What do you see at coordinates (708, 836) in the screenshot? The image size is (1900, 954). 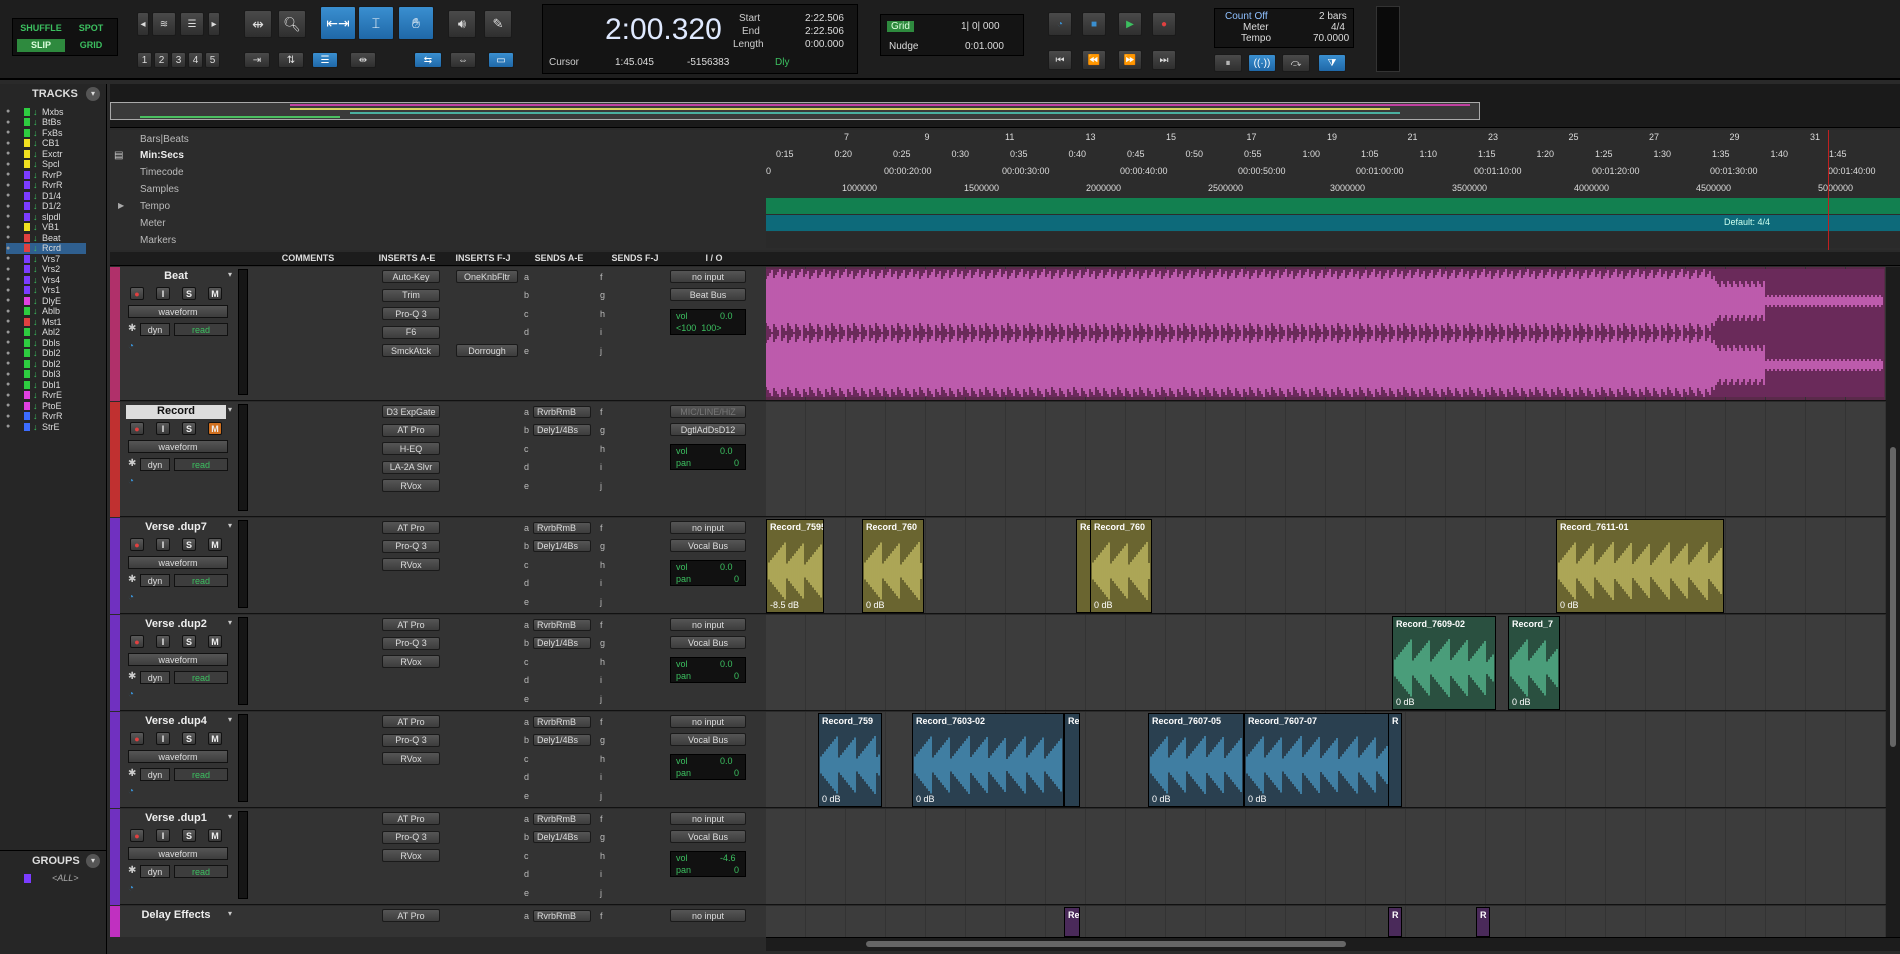 I see `output-selector: Vocal Bus` at bounding box center [708, 836].